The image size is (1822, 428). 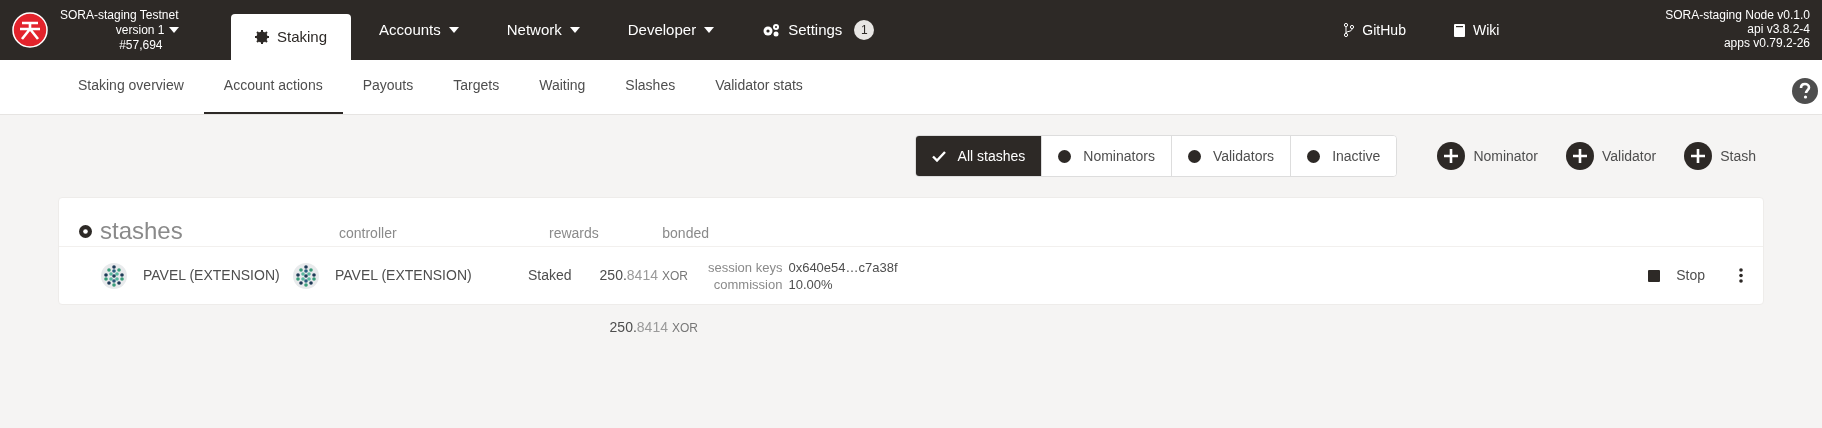 What do you see at coordinates (1676, 275) in the screenshot?
I see `stop-button: Stop` at bounding box center [1676, 275].